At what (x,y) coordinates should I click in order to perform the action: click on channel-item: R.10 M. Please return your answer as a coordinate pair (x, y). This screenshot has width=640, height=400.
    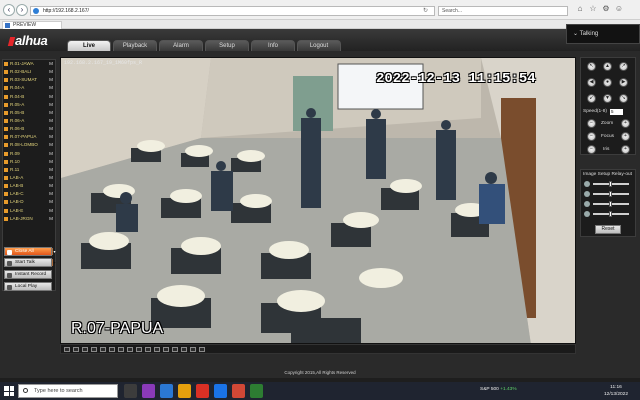
    Looking at the image, I should click on (29, 162).